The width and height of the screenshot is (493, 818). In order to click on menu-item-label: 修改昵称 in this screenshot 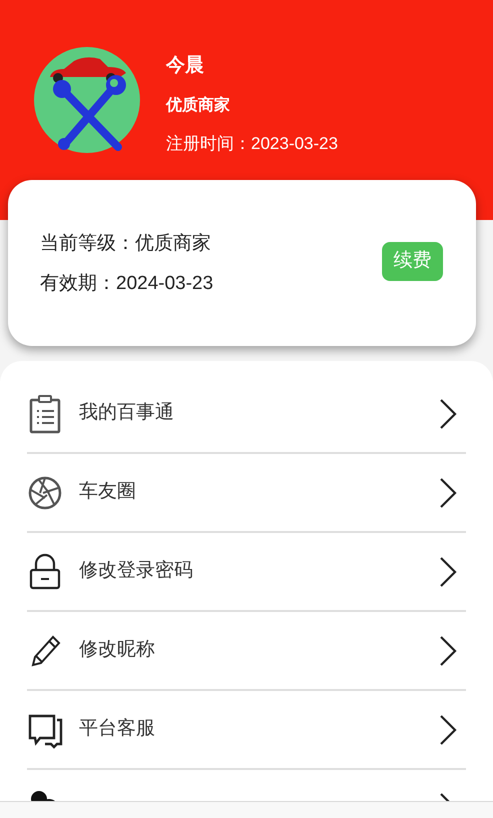, I will do `click(258, 650)`.